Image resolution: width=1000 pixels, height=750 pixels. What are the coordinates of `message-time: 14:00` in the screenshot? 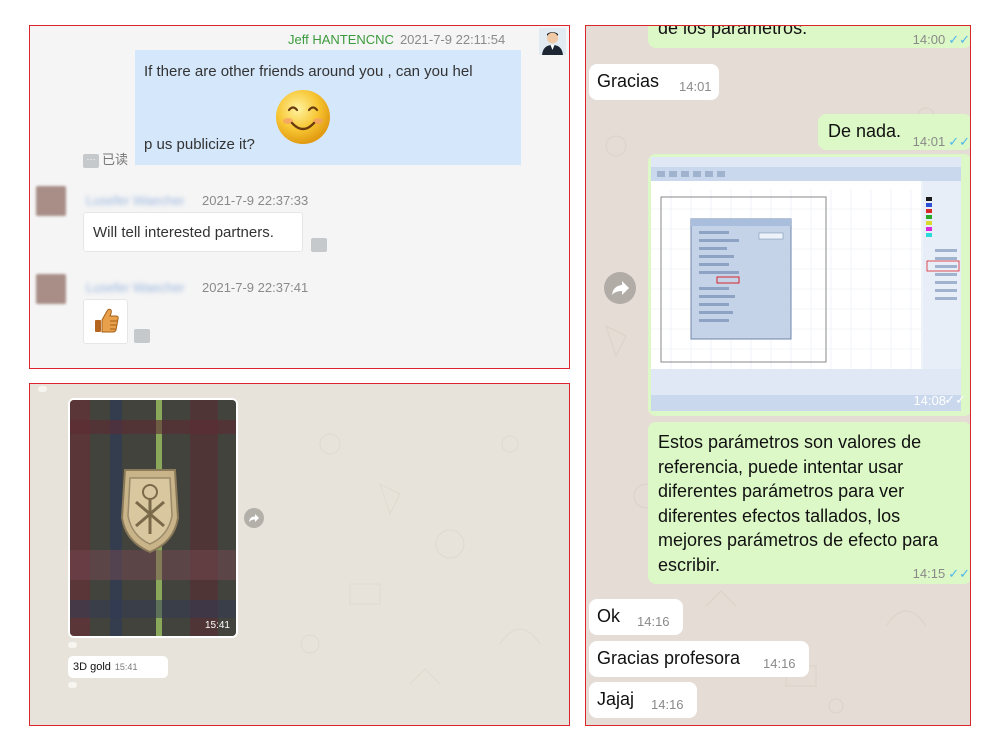 It's located at (929, 39).